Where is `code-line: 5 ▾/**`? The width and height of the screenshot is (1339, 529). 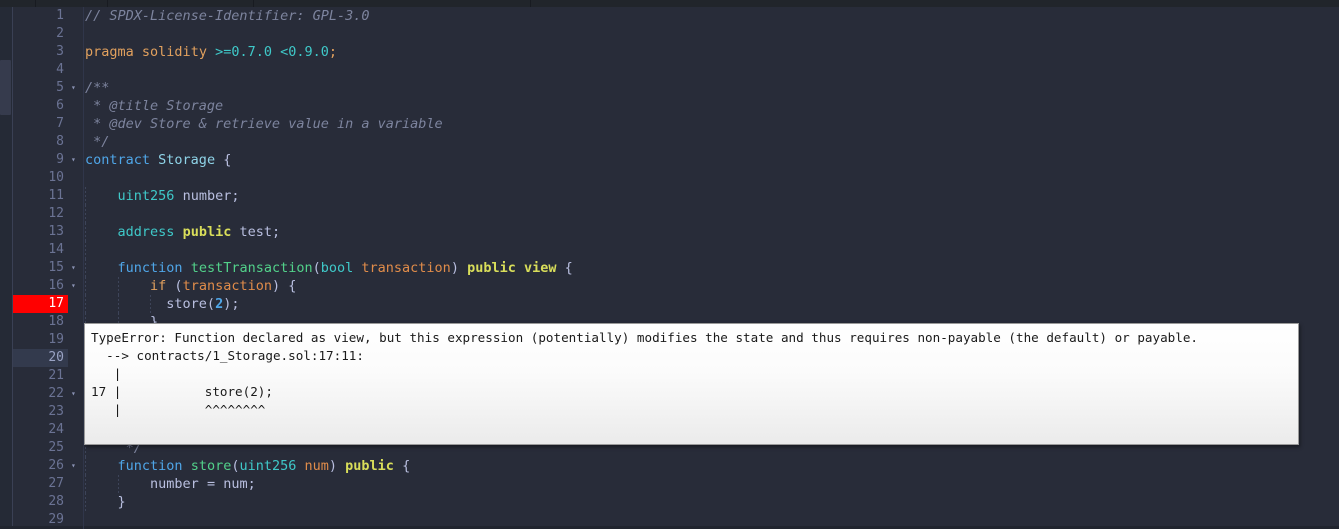 code-line: 5 ▾/** is located at coordinates (676, 88).